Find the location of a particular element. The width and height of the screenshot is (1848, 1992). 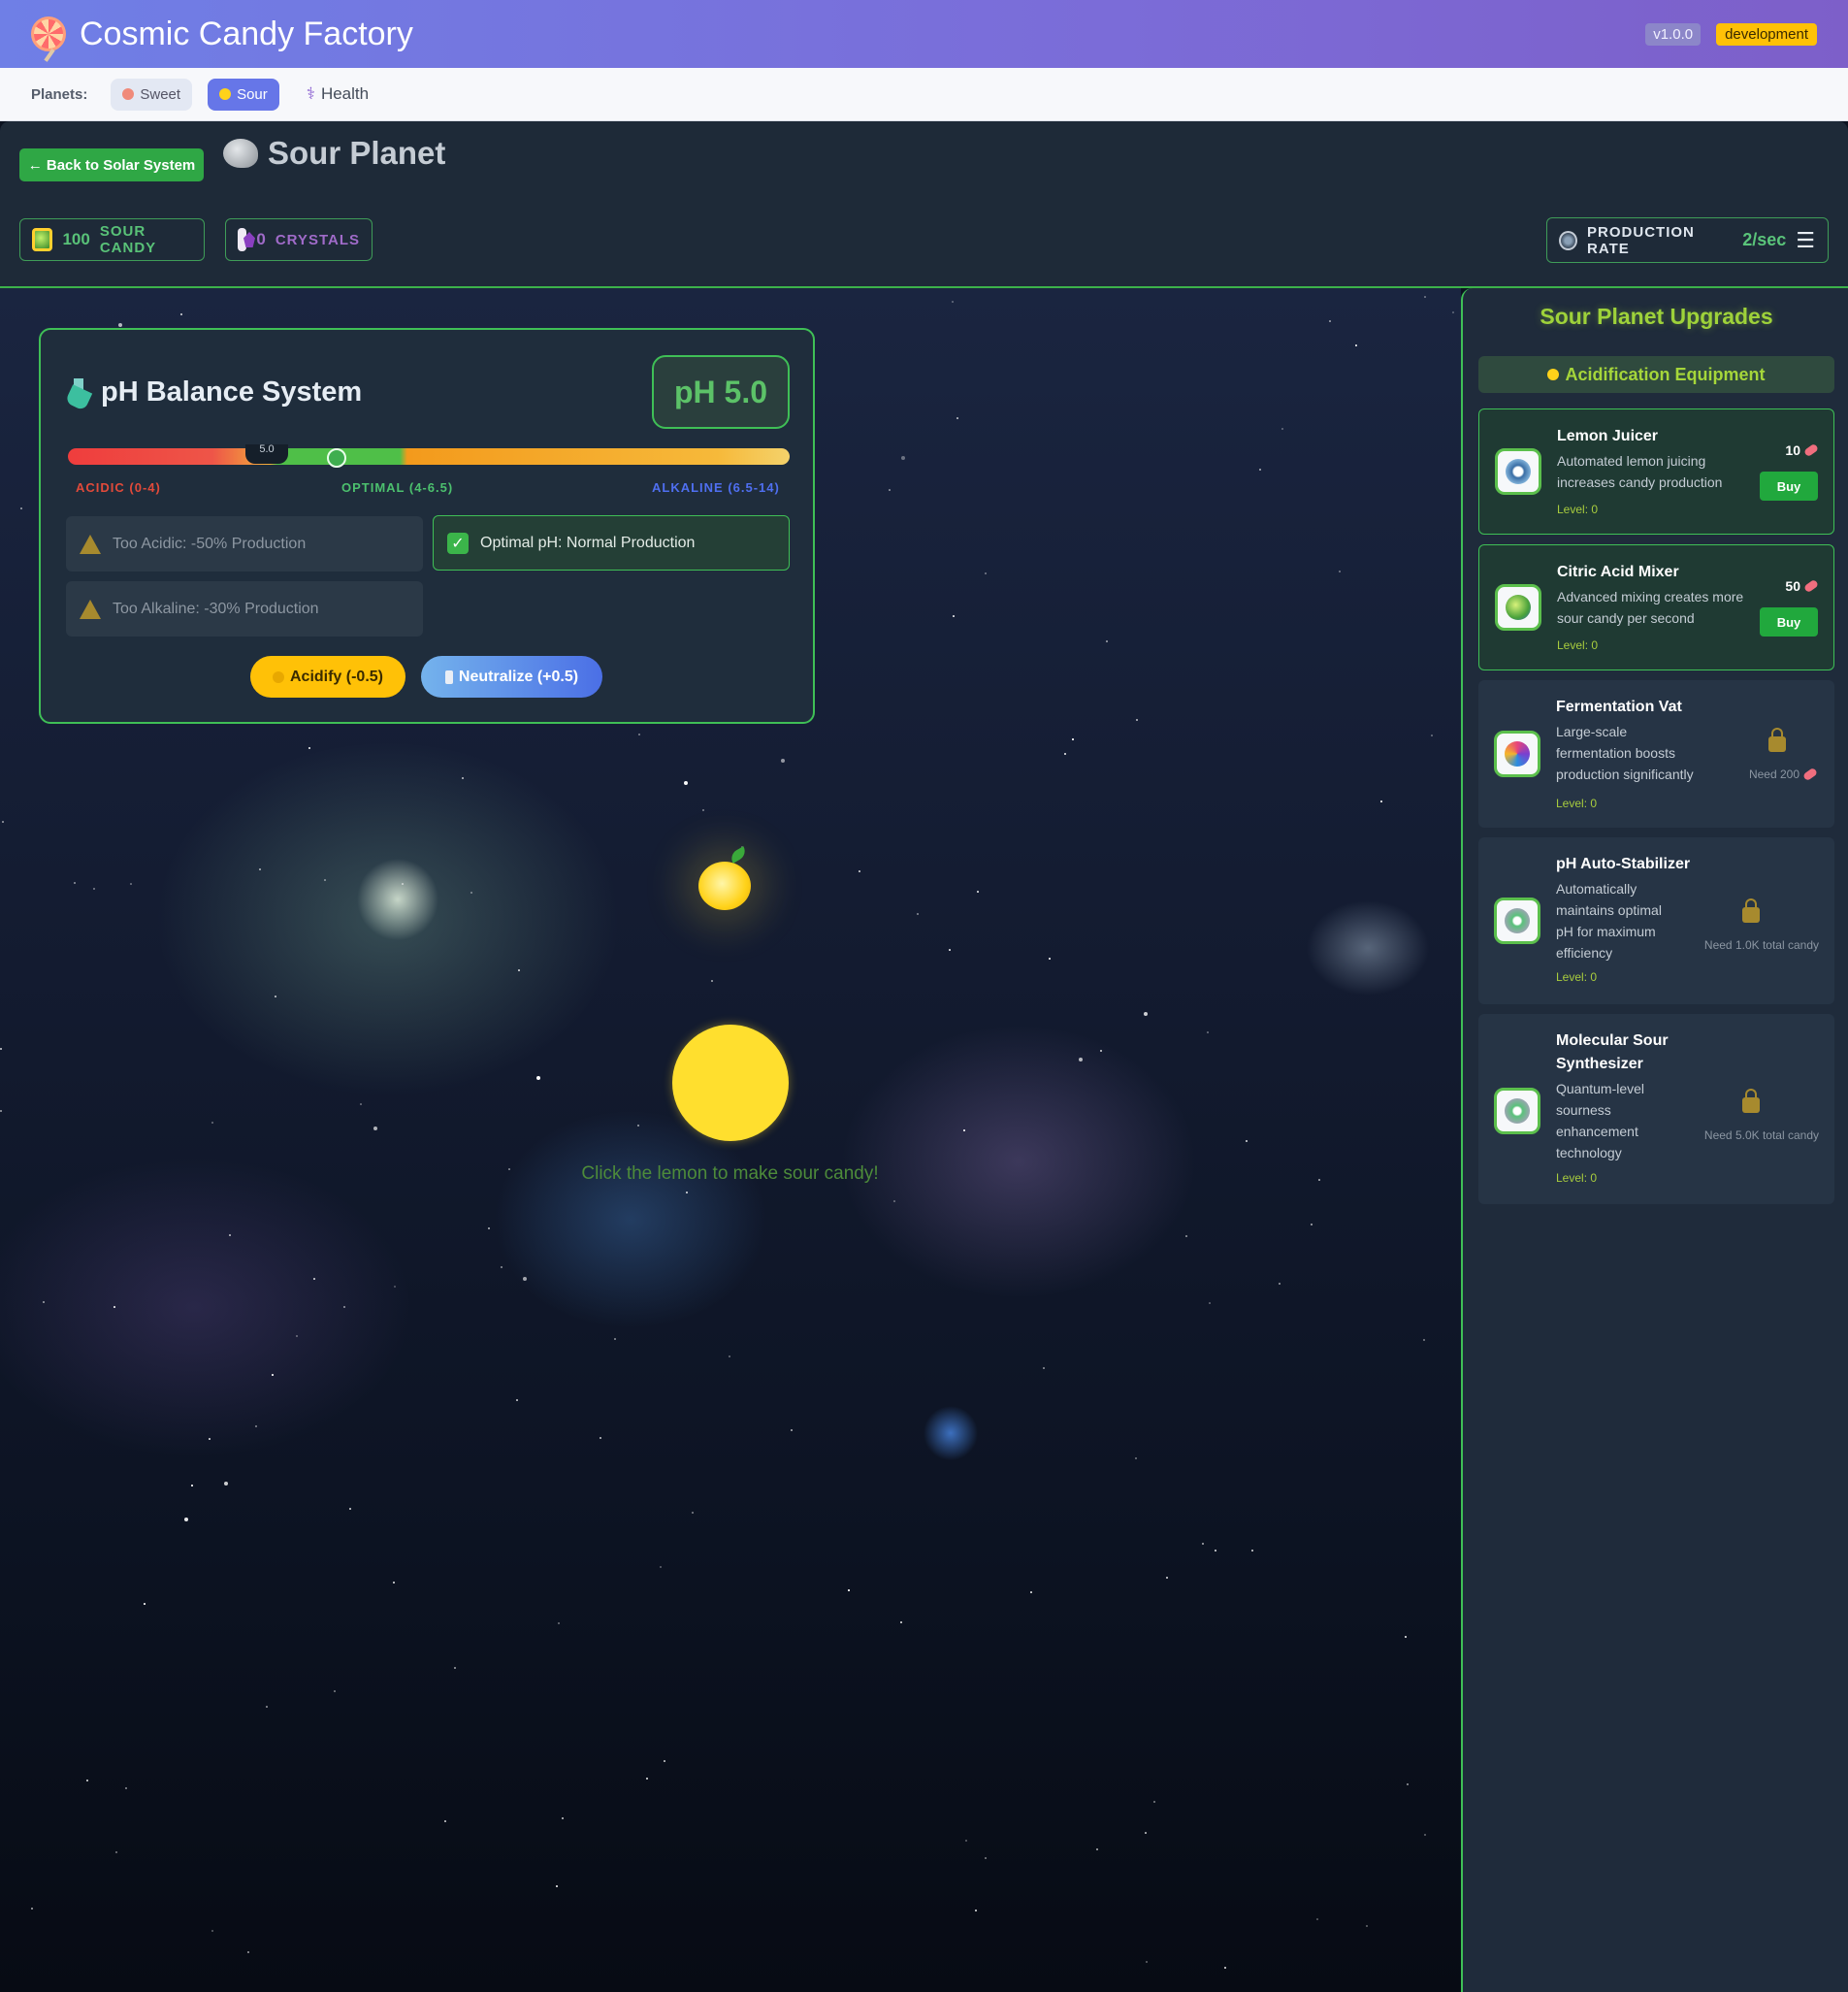

planet-tab-sour: Sour is located at coordinates (243, 94).